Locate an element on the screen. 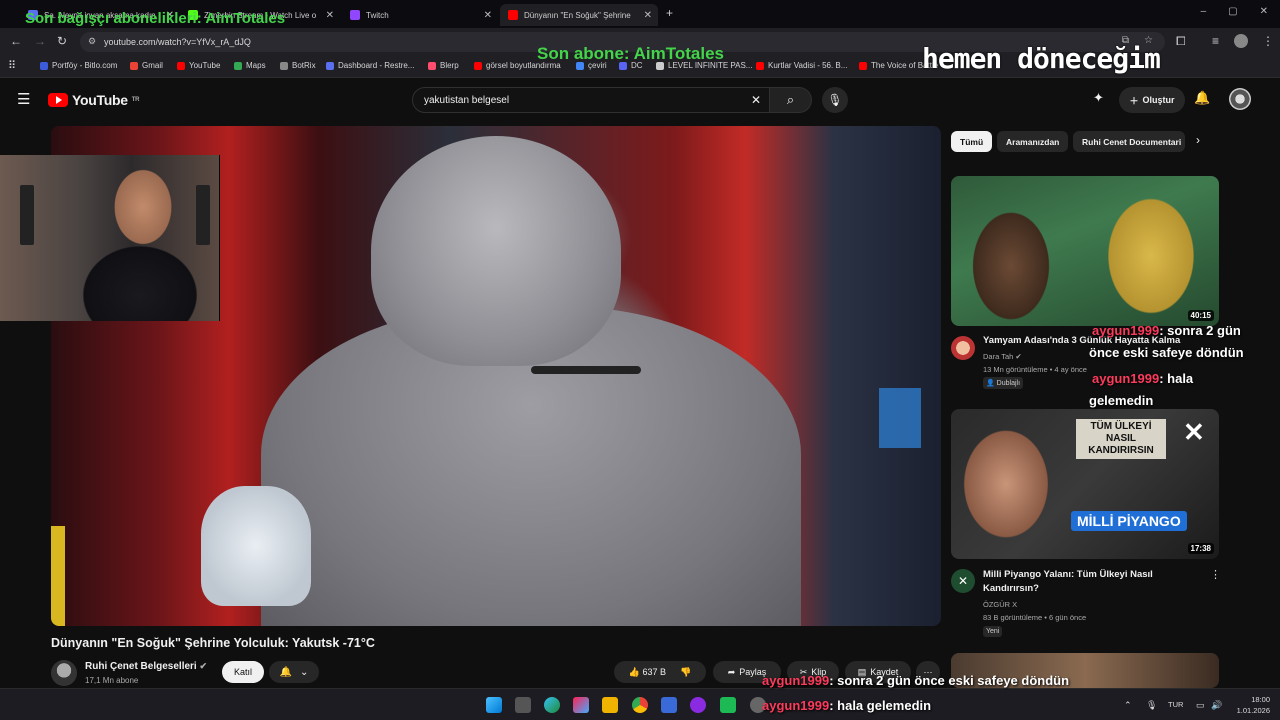  join-button: Katıl is located at coordinates (243, 672).